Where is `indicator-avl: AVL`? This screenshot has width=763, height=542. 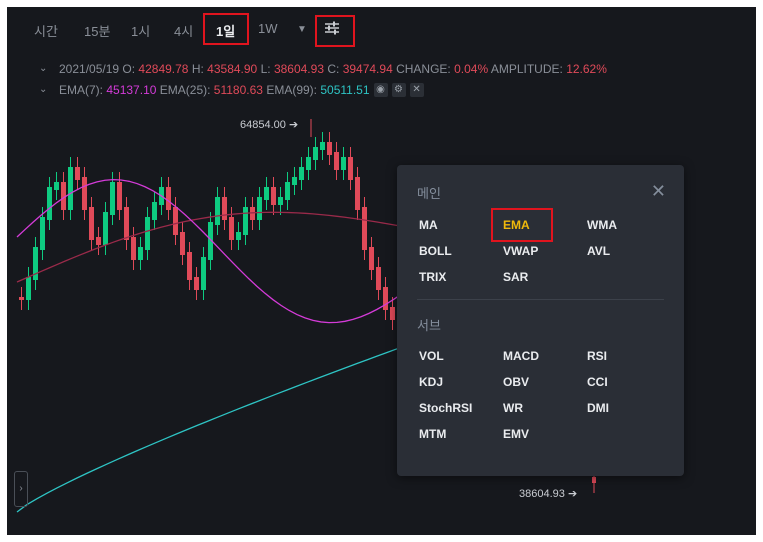 indicator-avl: AVL is located at coordinates (598, 251).